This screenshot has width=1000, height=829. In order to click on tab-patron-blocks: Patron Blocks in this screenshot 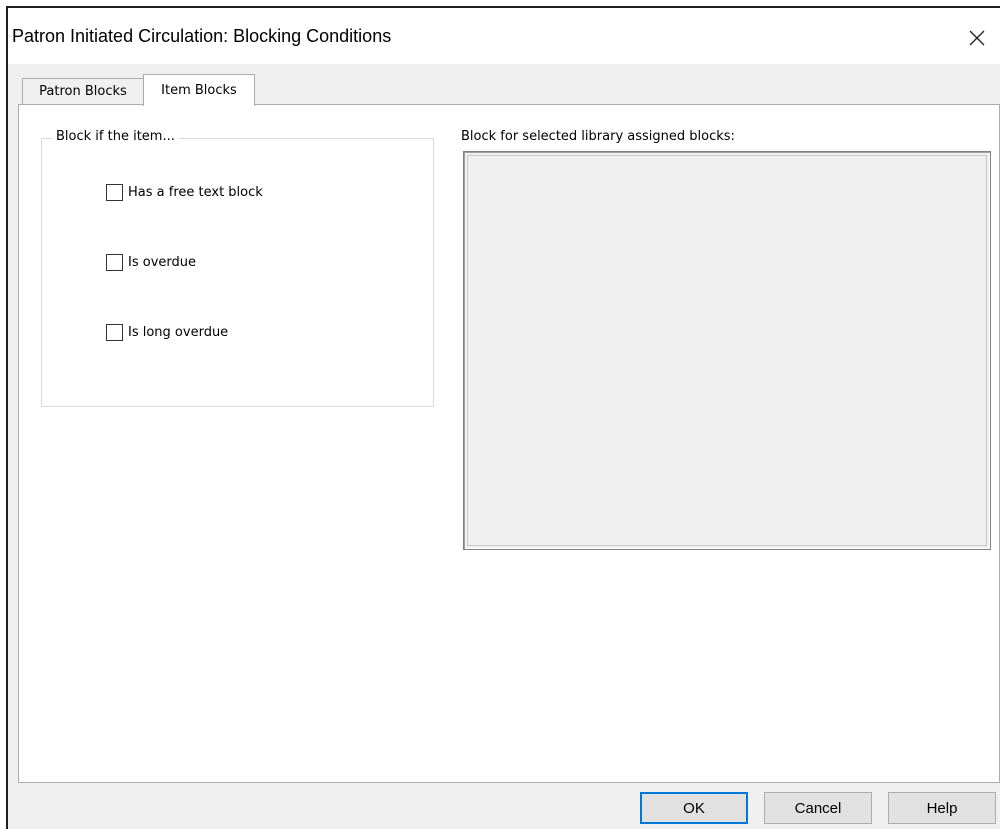, I will do `click(83, 91)`.